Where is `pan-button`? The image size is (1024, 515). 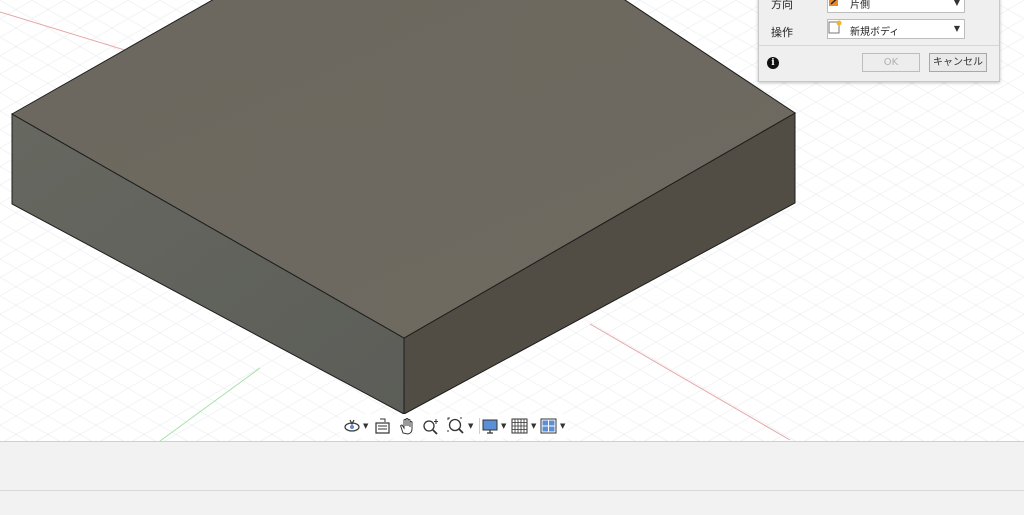 pan-button is located at coordinates (407, 426).